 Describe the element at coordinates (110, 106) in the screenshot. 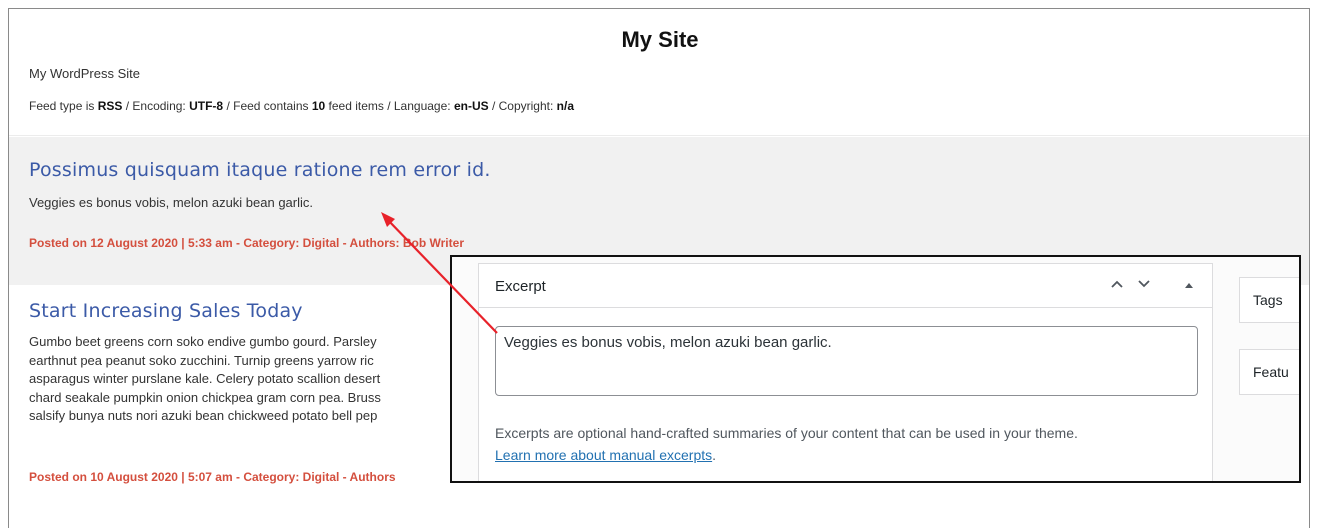

I see `feed-type: RSS` at that location.